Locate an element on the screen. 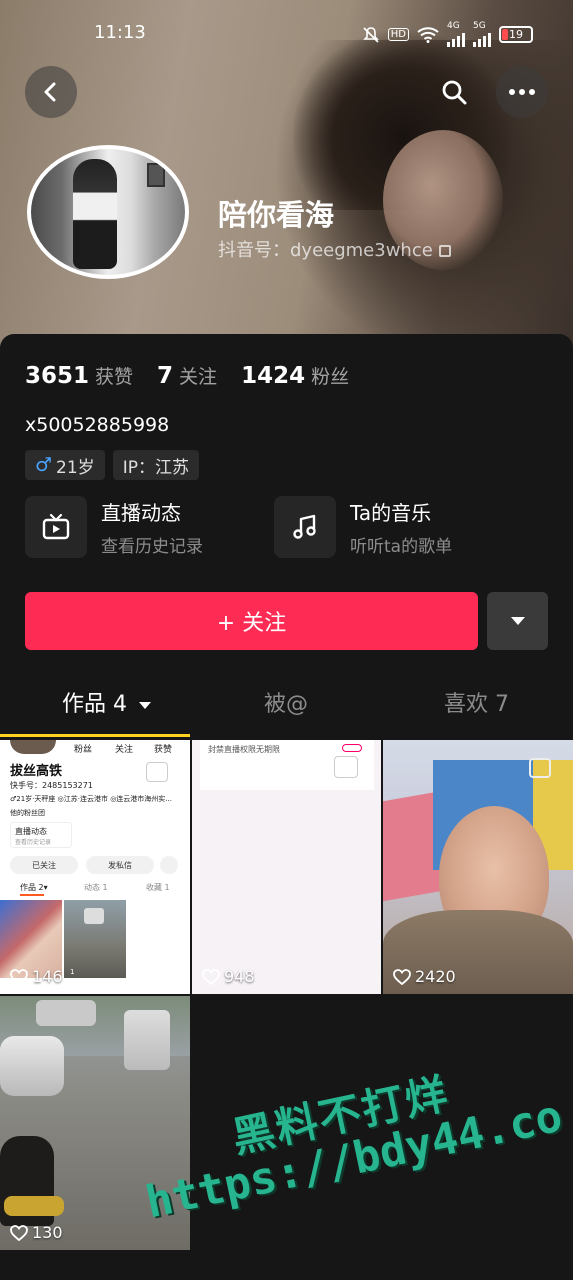 This screenshot has height=1280, width=573. tab-active-indicator is located at coordinates (95, 735).